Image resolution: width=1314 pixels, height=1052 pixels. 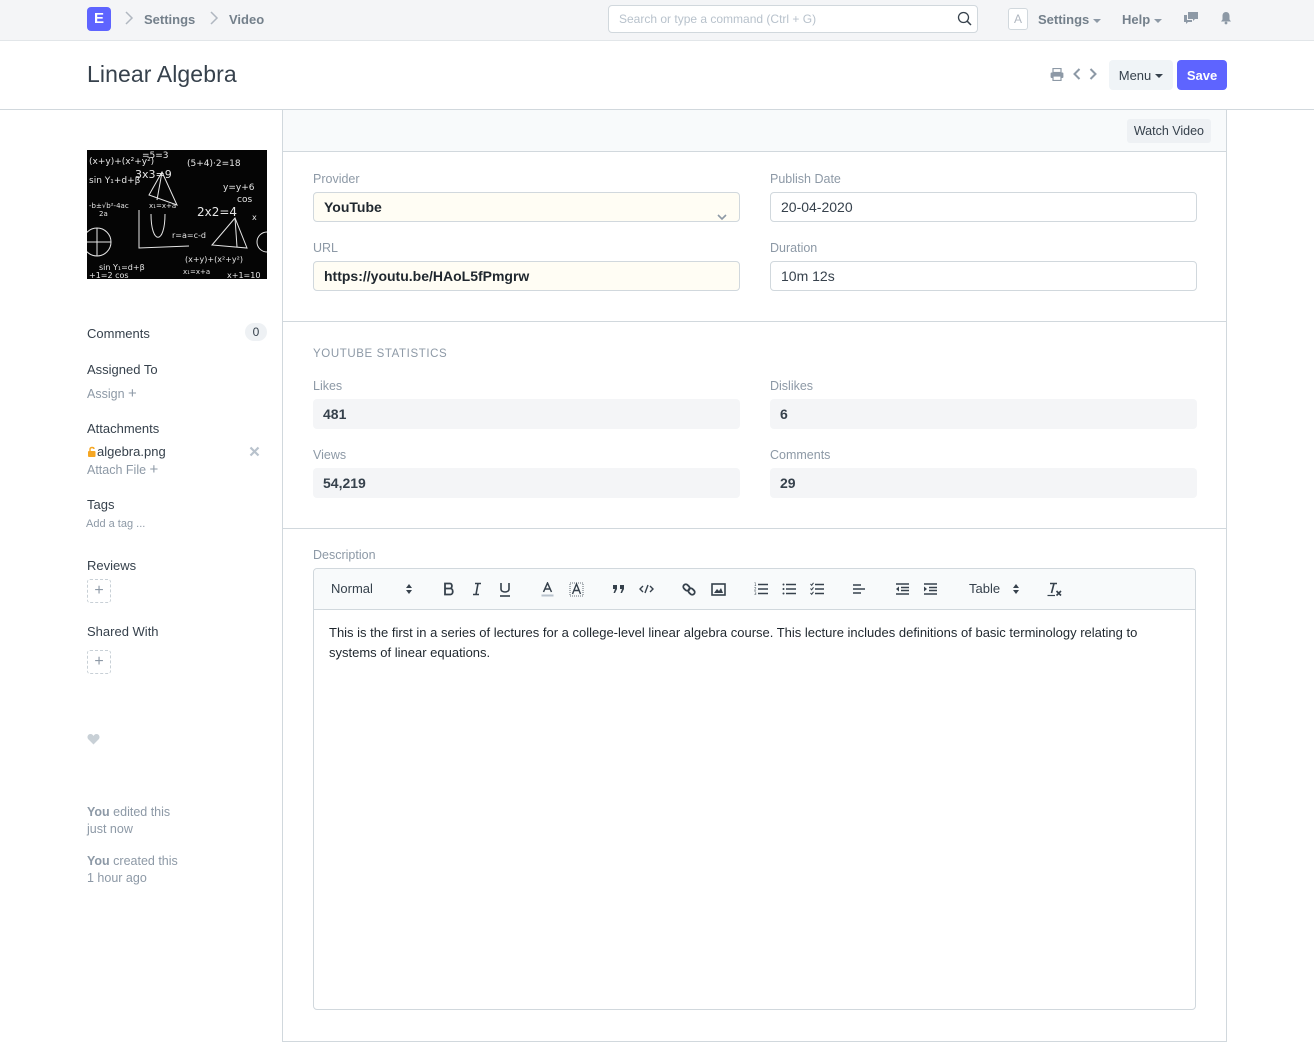 I want to click on svg-text: 2a, so click(x=103, y=214).